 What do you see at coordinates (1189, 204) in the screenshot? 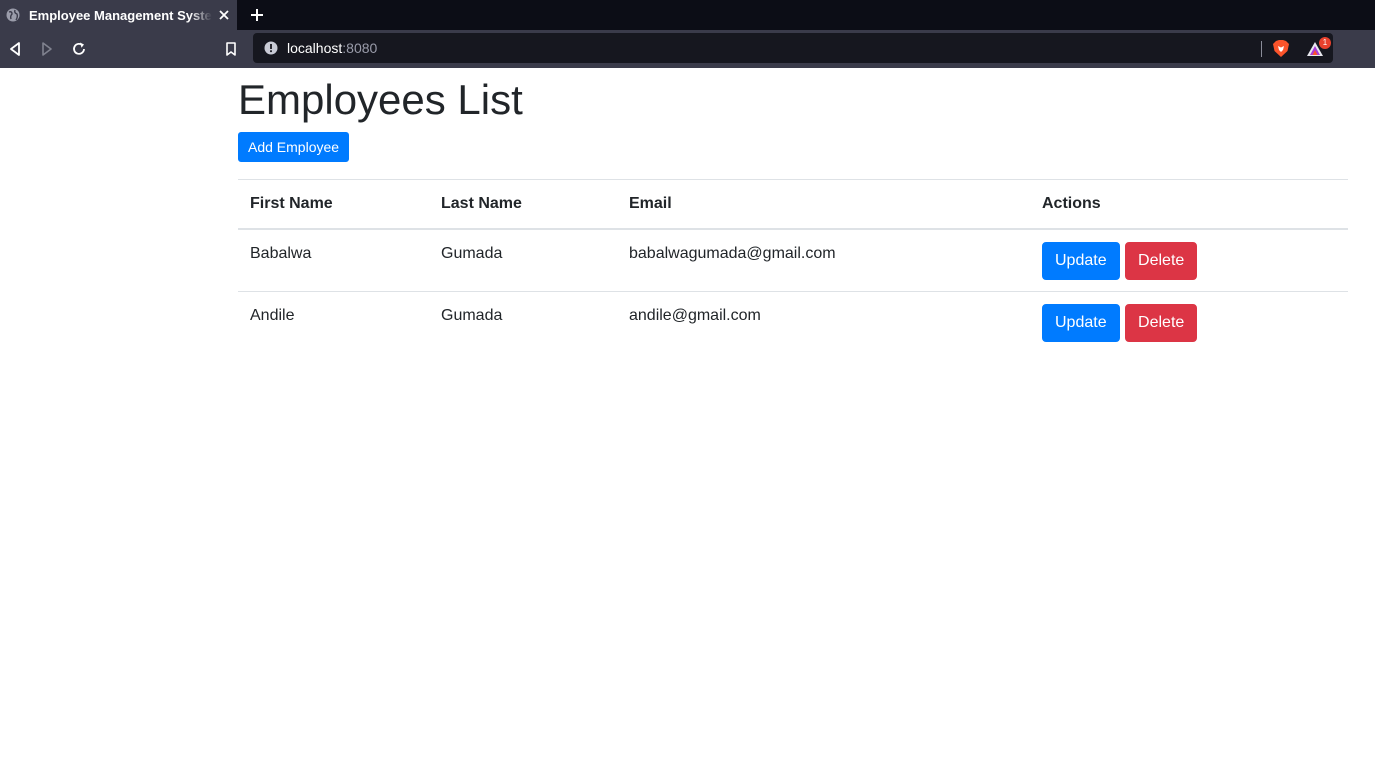
I see `header-actions: Actions` at bounding box center [1189, 204].